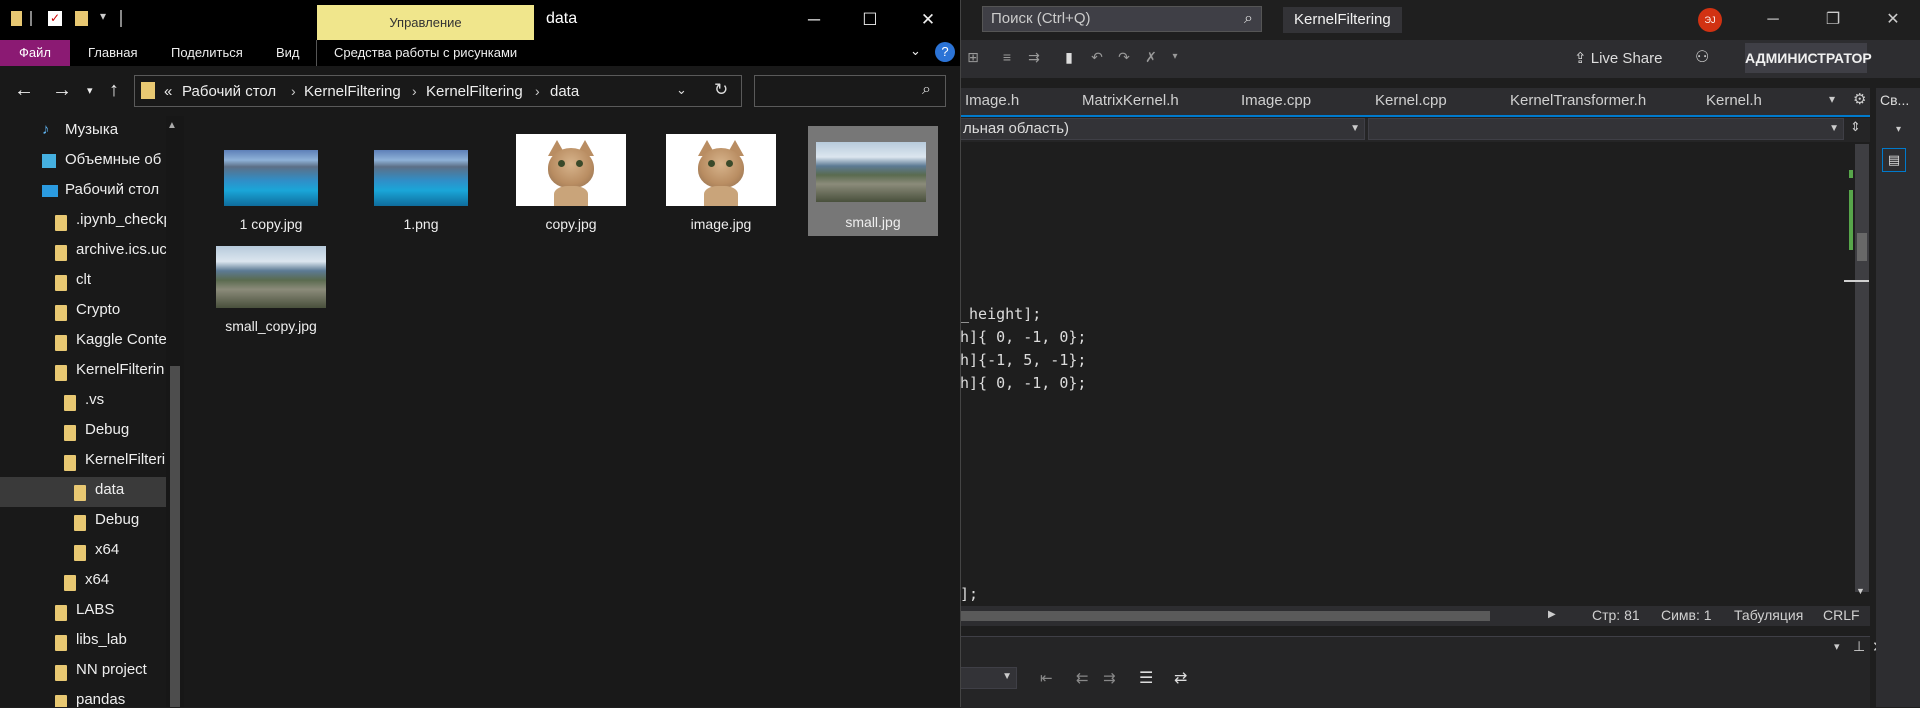 The height and width of the screenshot is (708, 1920). What do you see at coordinates (1122, 19) in the screenshot?
I see `vs-search-box: Поиск (Ctrl+Q) ⌕` at bounding box center [1122, 19].